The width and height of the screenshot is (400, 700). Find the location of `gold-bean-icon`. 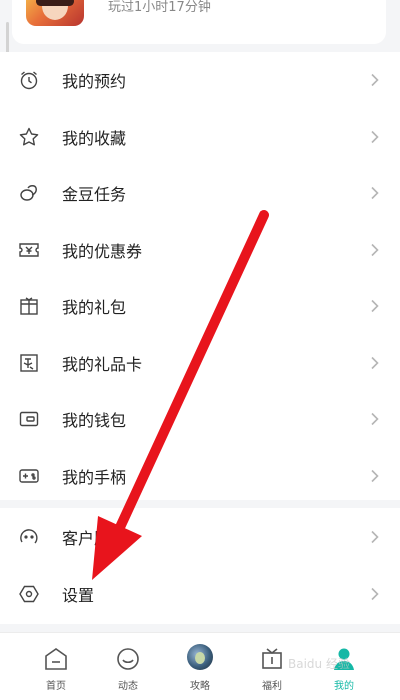

gold-bean-icon is located at coordinates (28, 193).